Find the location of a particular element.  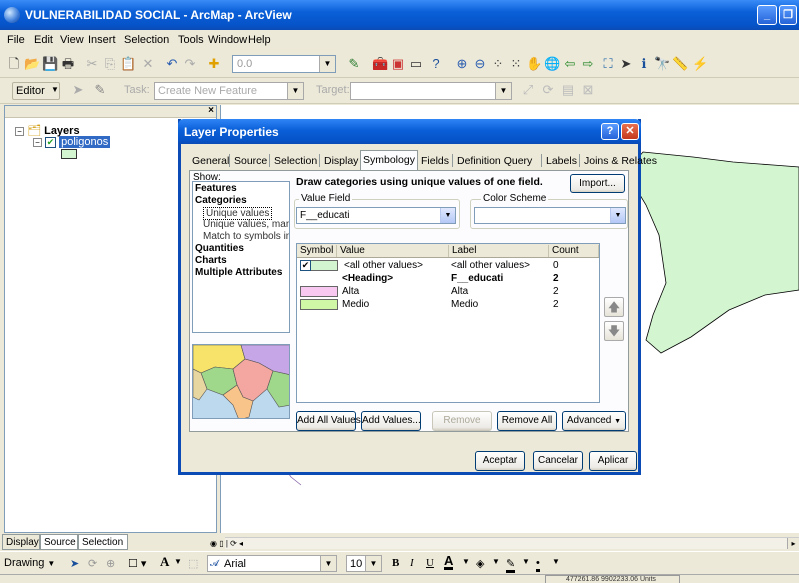

show-item-features: Features is located at coordinates (216, 188).